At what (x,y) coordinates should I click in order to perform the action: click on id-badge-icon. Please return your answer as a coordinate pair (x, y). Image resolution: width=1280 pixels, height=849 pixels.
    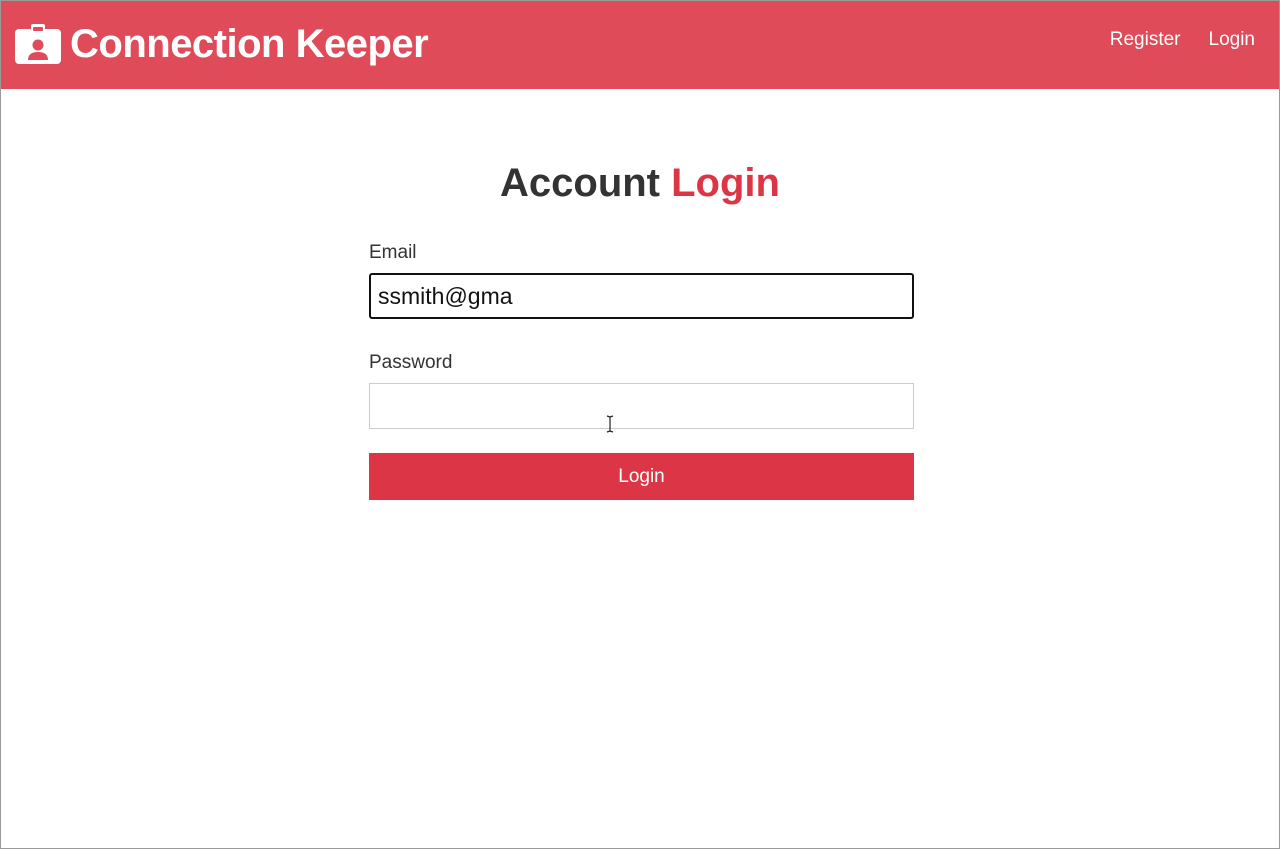
    Looking at the image, I should click on (38, 44).